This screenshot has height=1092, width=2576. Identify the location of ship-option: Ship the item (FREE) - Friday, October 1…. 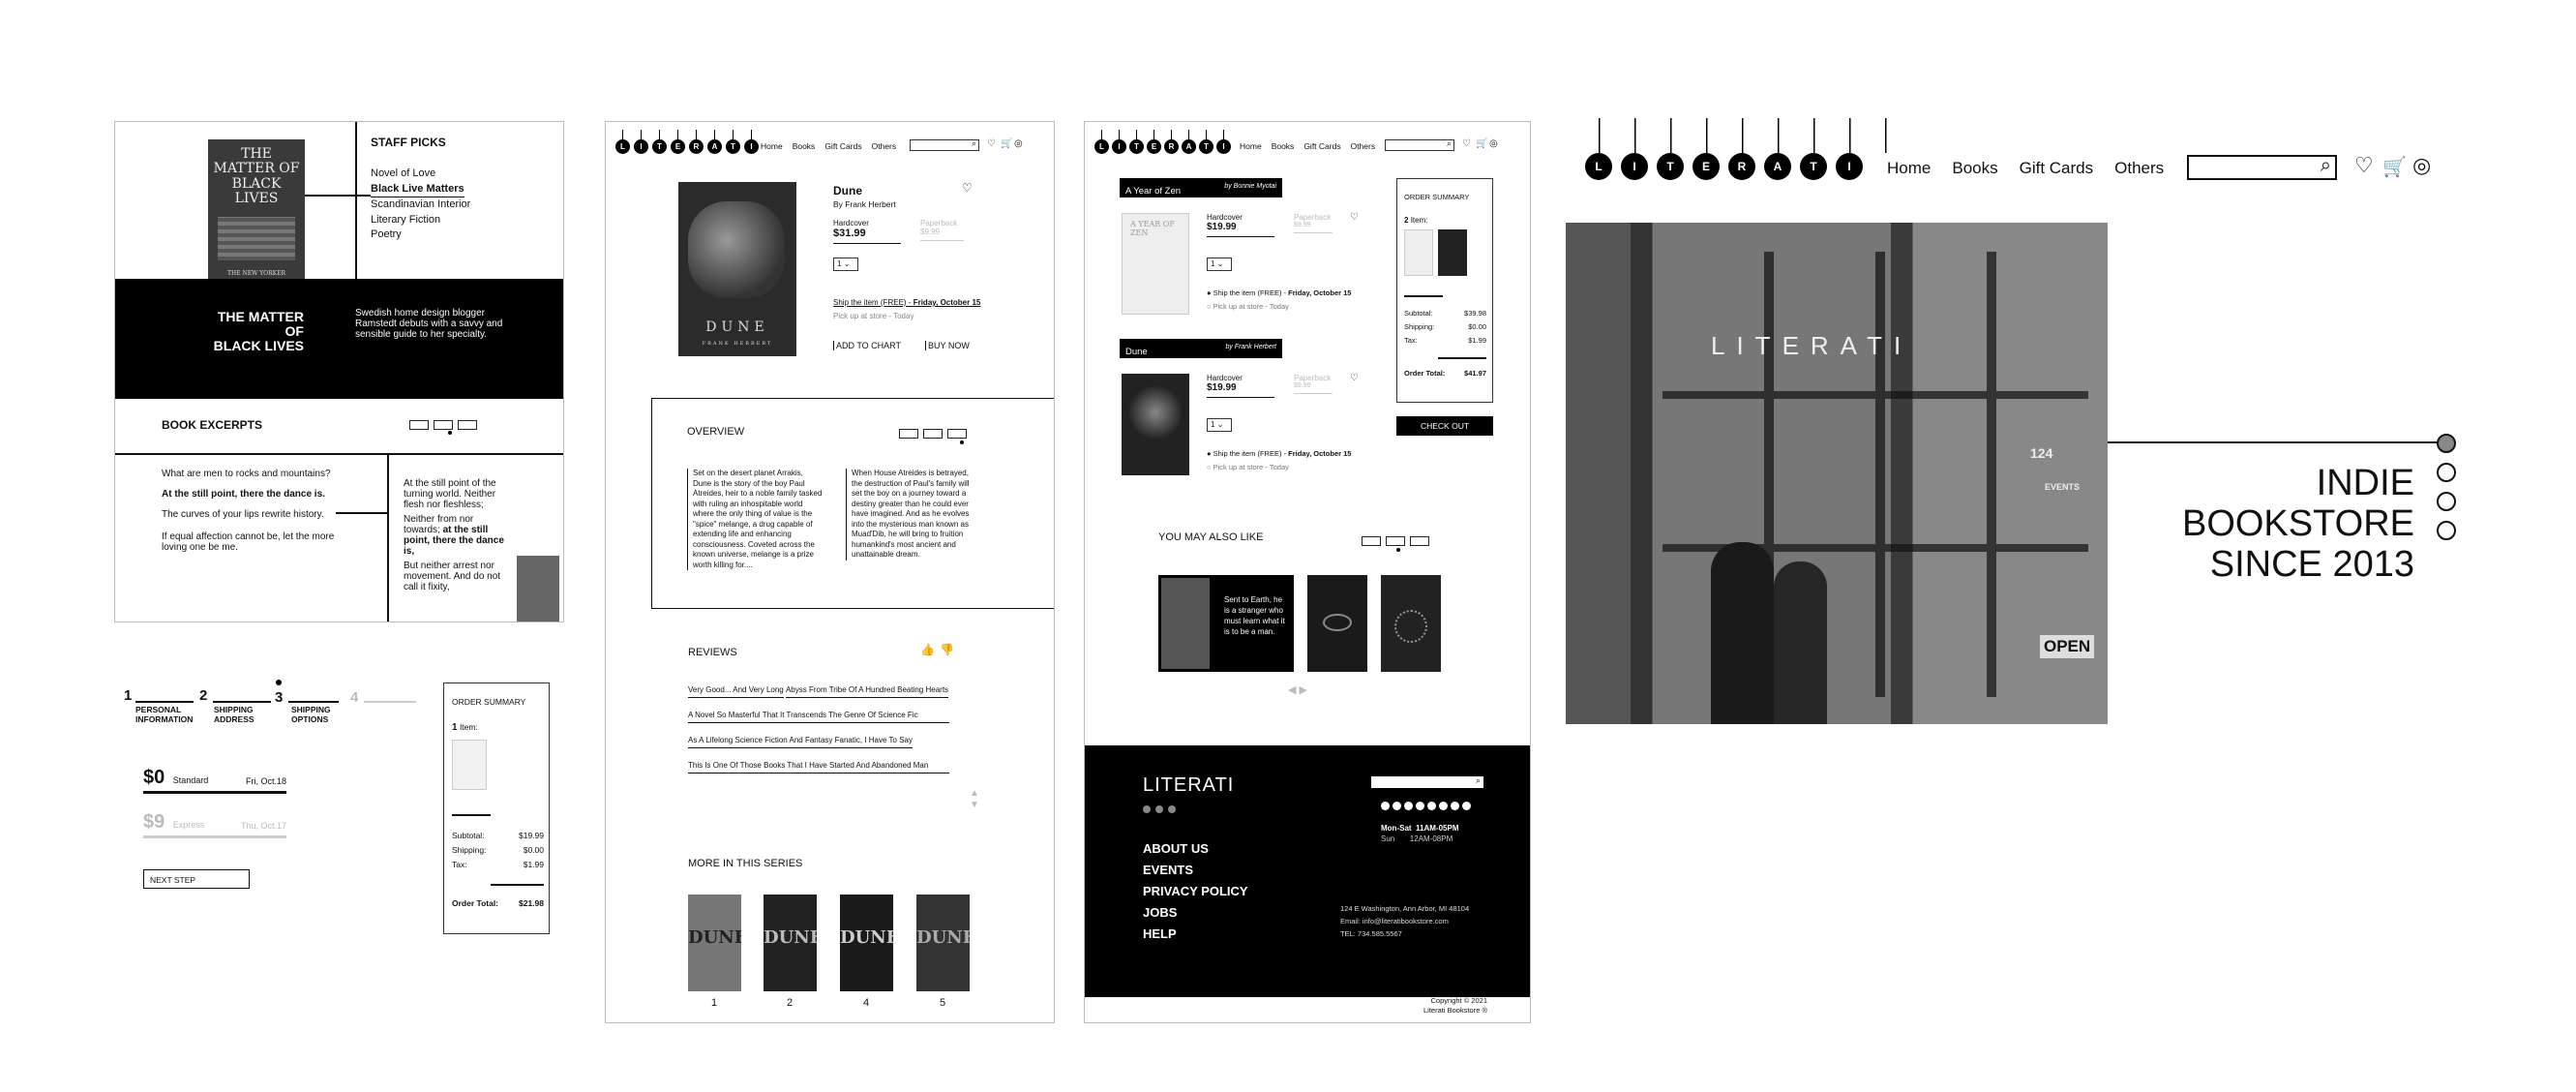
(906, 303).